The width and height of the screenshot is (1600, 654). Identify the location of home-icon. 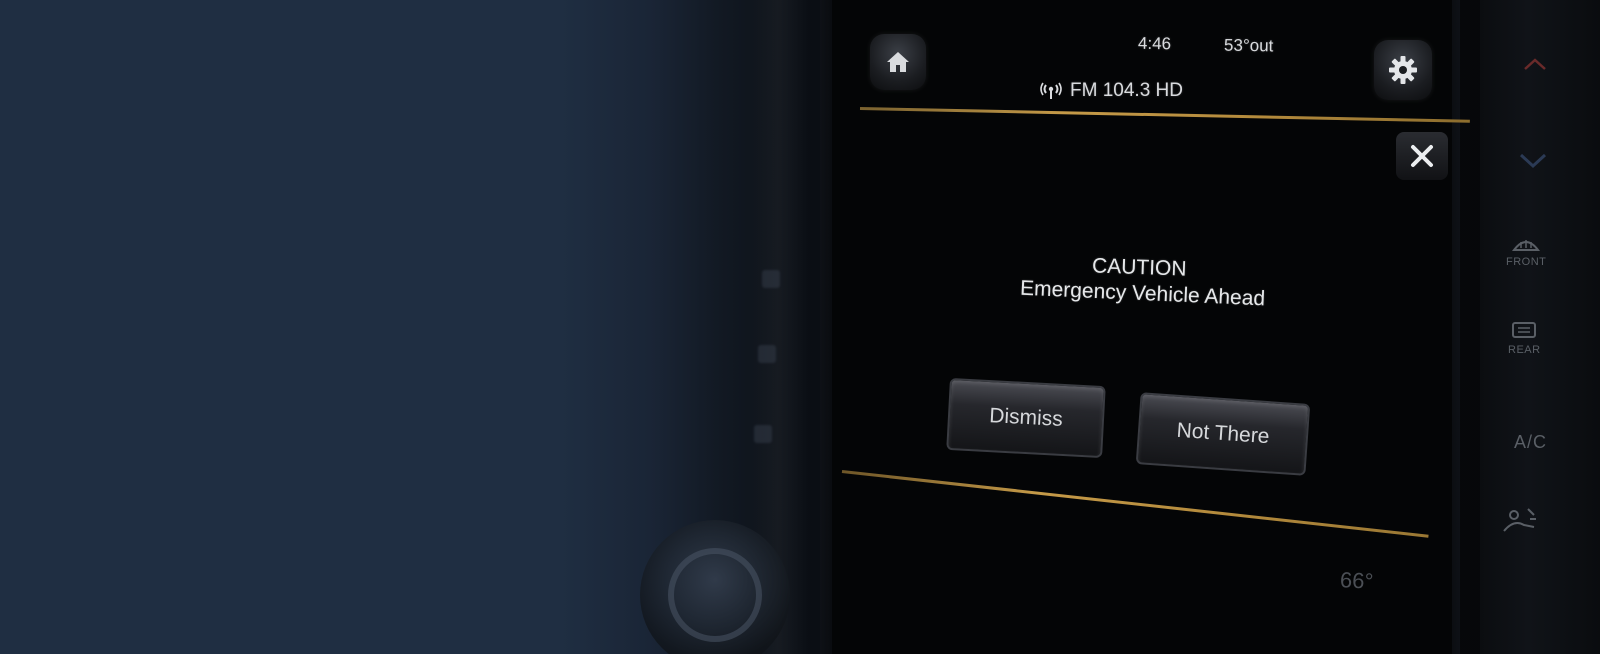
(898, 62).